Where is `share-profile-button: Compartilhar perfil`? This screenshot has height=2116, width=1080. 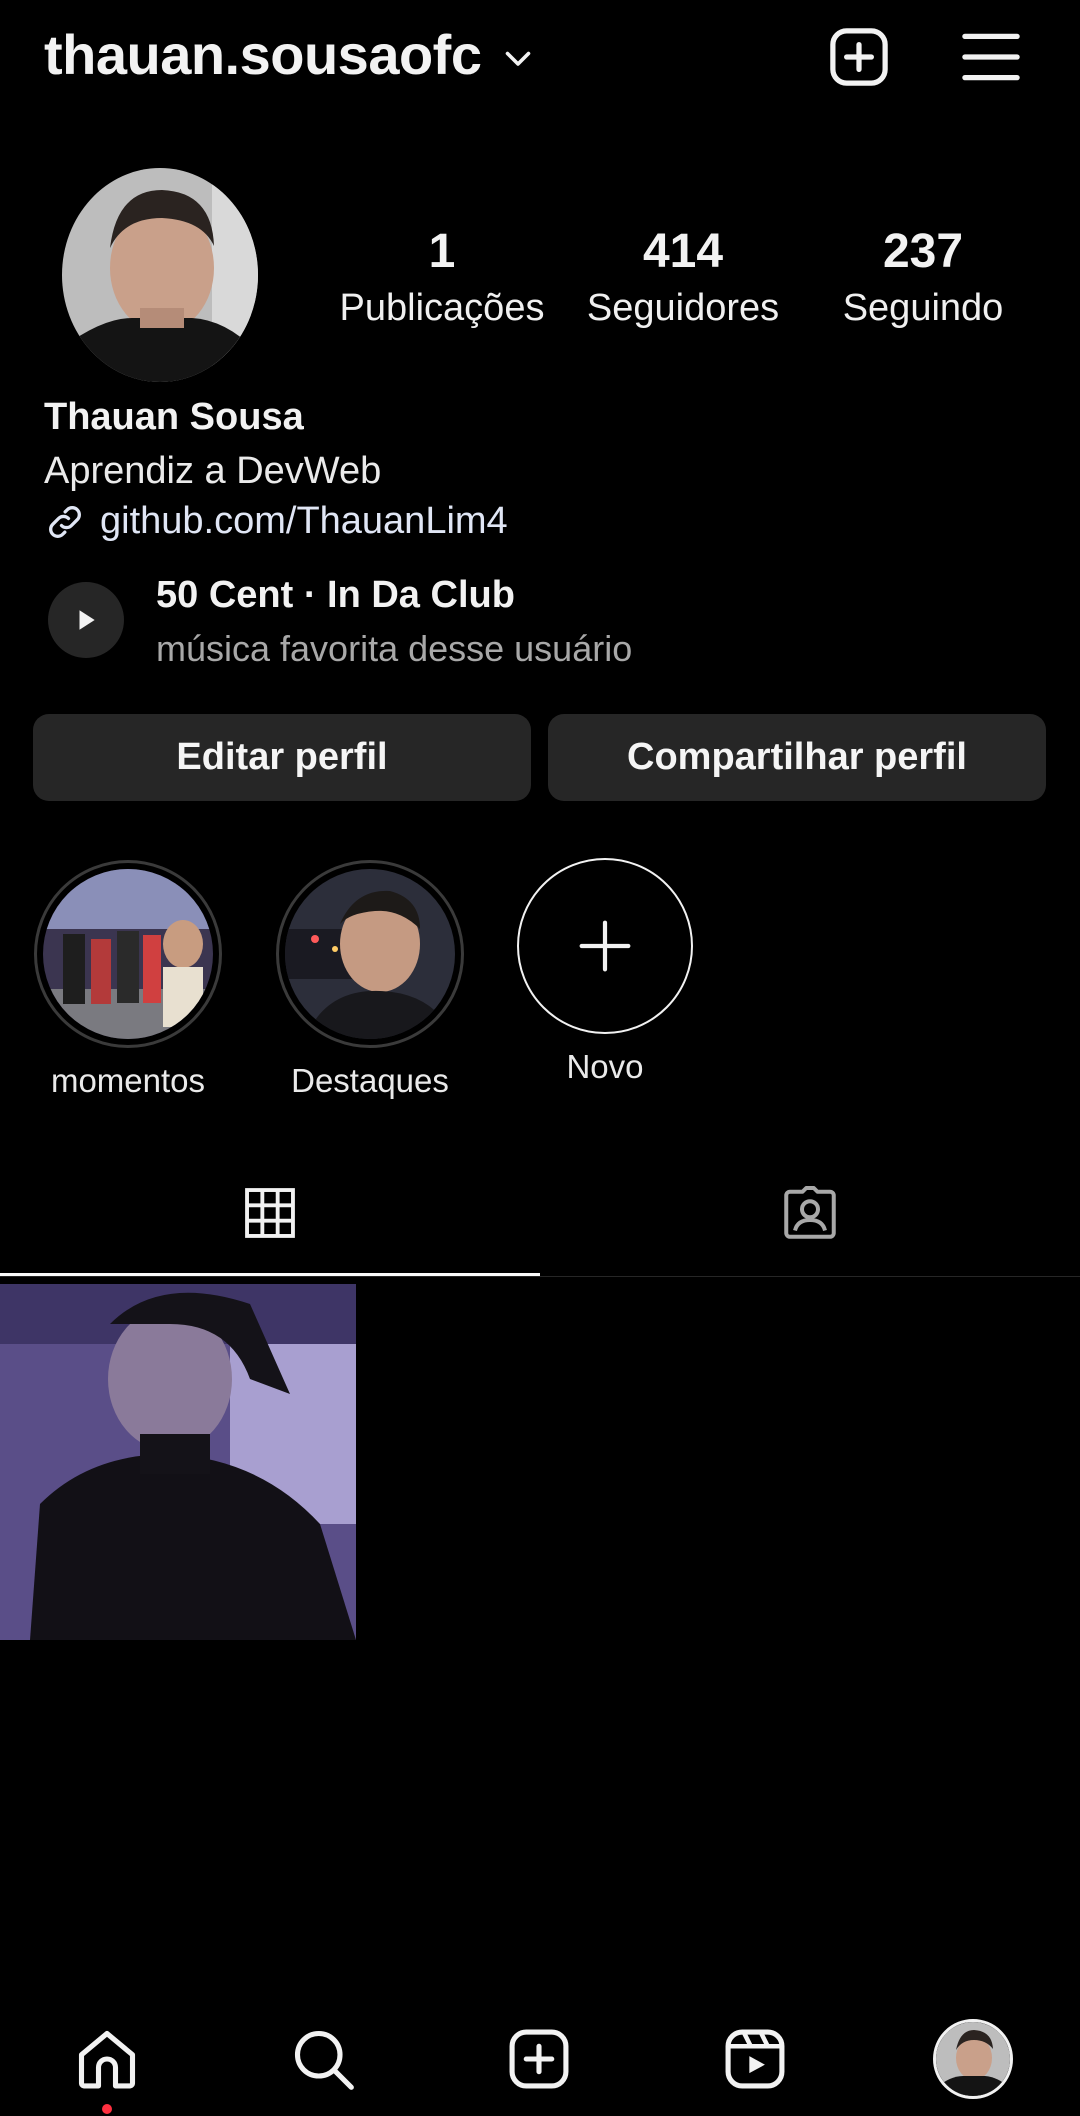
share-profile-button: Compartilhar perfil is located at coordinates (797, 757).